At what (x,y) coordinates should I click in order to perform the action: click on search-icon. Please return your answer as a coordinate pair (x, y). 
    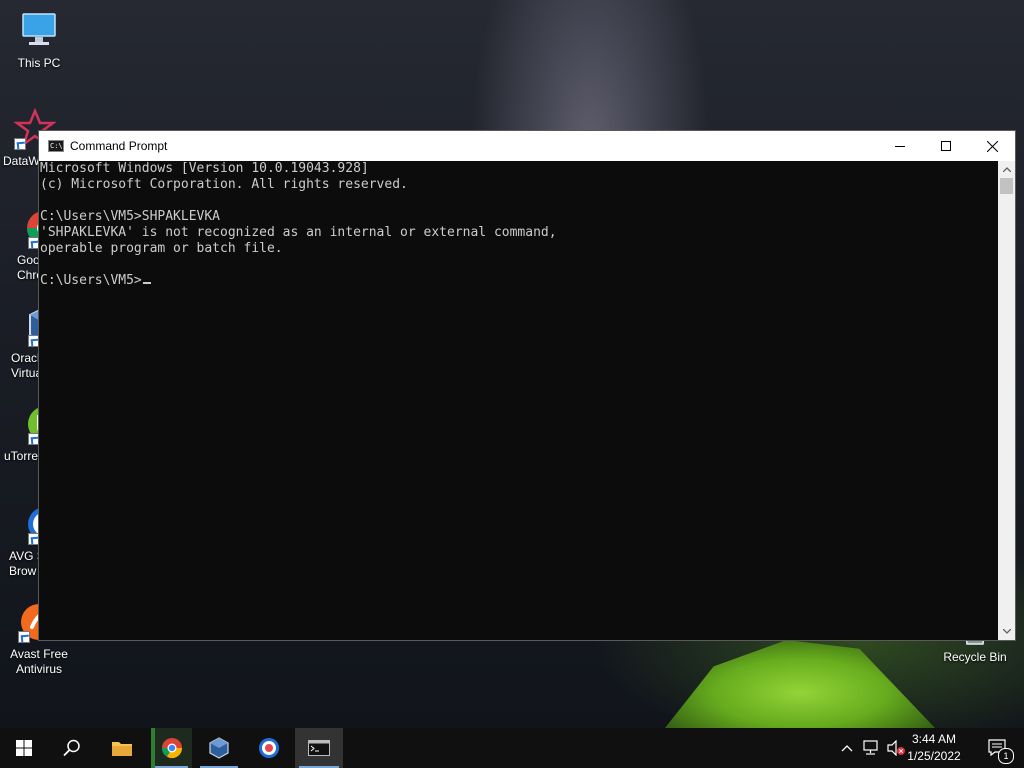
    Looking at the image, I should click on (71, 748).